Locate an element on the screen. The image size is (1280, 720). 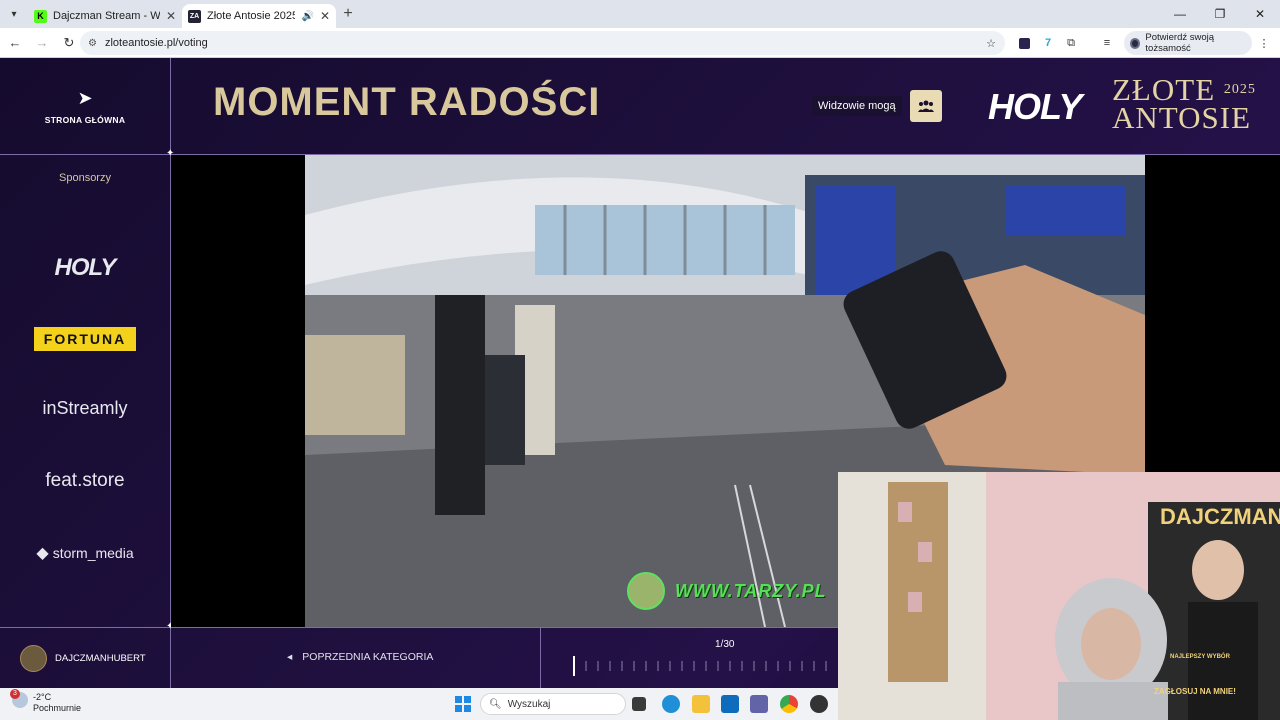
identity-button-label: Potwierdź swoją tożsamość is located at coordinates (1180, 43).